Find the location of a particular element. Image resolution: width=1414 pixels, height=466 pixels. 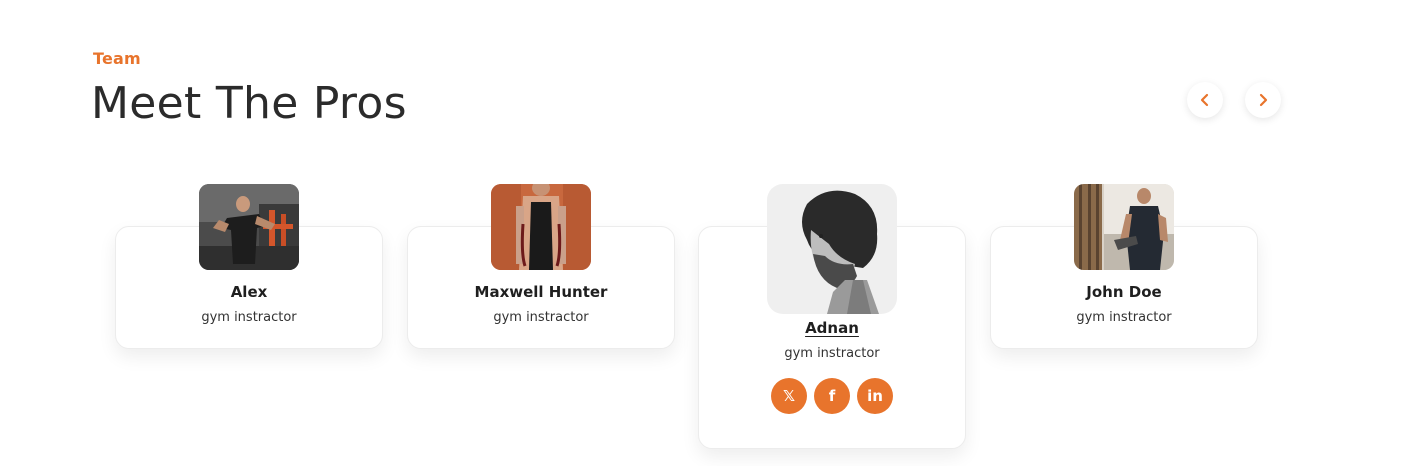

member-name-link: Adnan is located at coordinates (832, 328).